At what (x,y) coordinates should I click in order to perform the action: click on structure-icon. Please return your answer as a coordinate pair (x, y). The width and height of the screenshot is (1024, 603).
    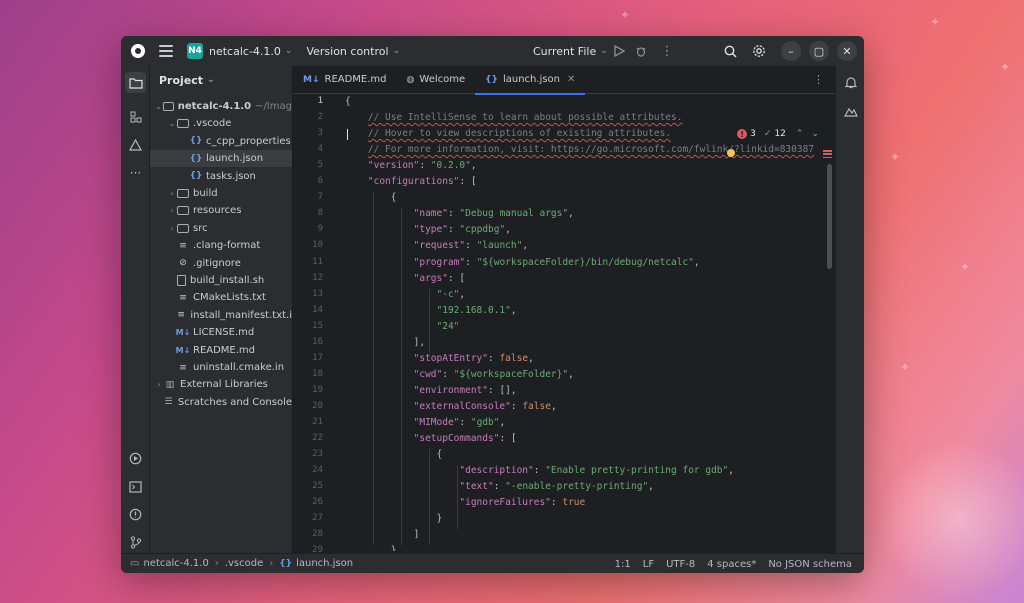
    Looking at the image, I should click on (135, 116).